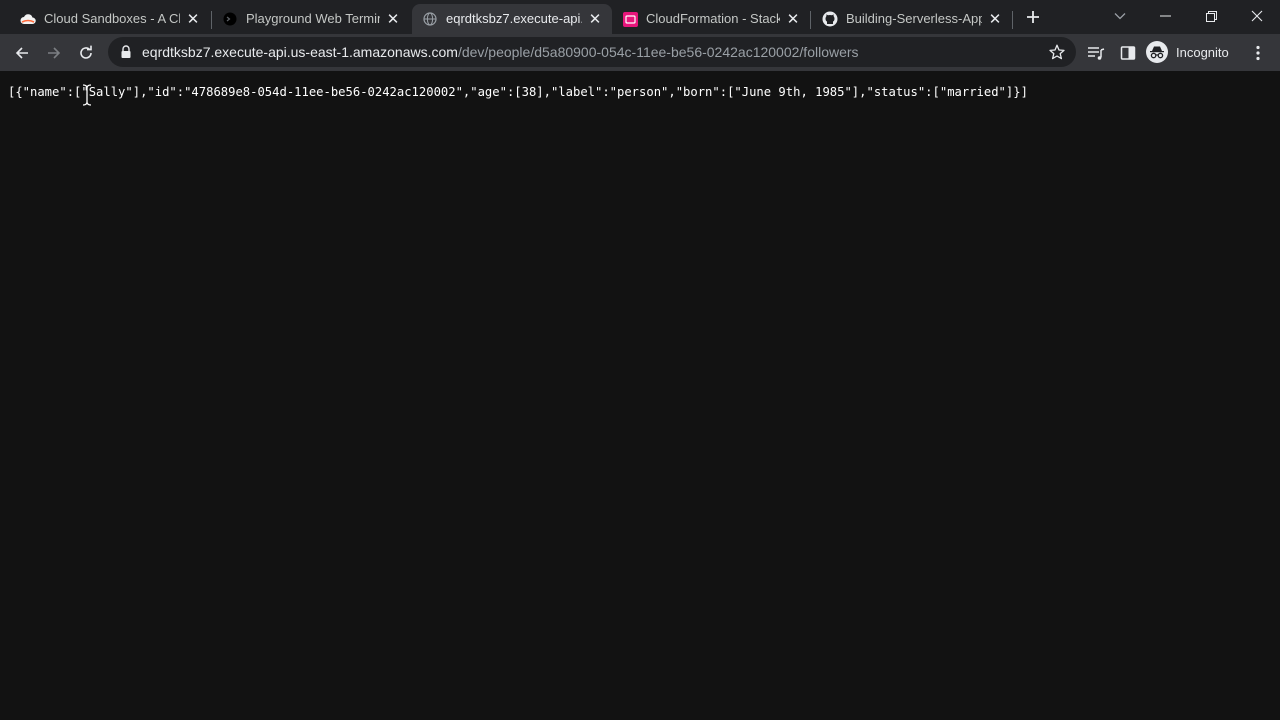 This screenshot has height=720, width=1280. What do you see at coordinates (1211, 16) in the screenshot?
I see `restore-icon` at bounding box center [1211, 16].